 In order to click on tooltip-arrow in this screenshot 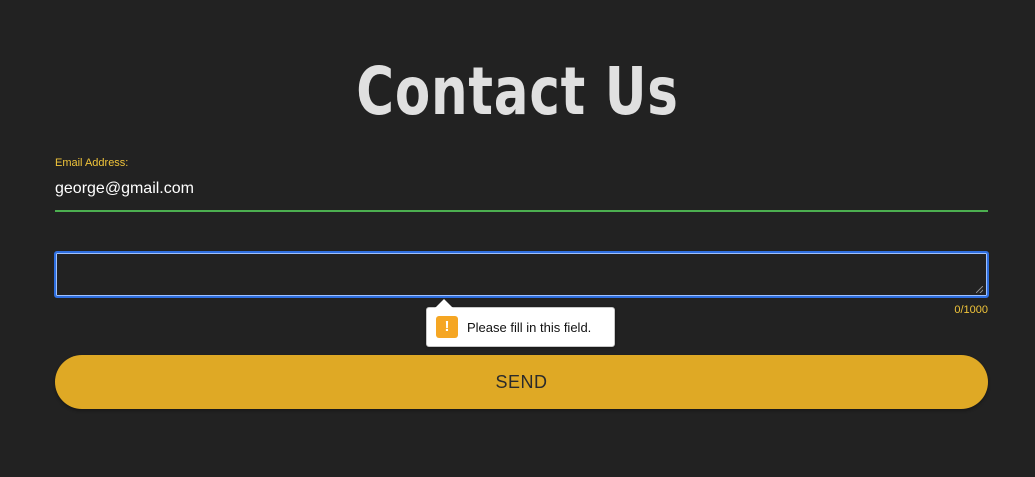, I will do `click(444, 303)`.